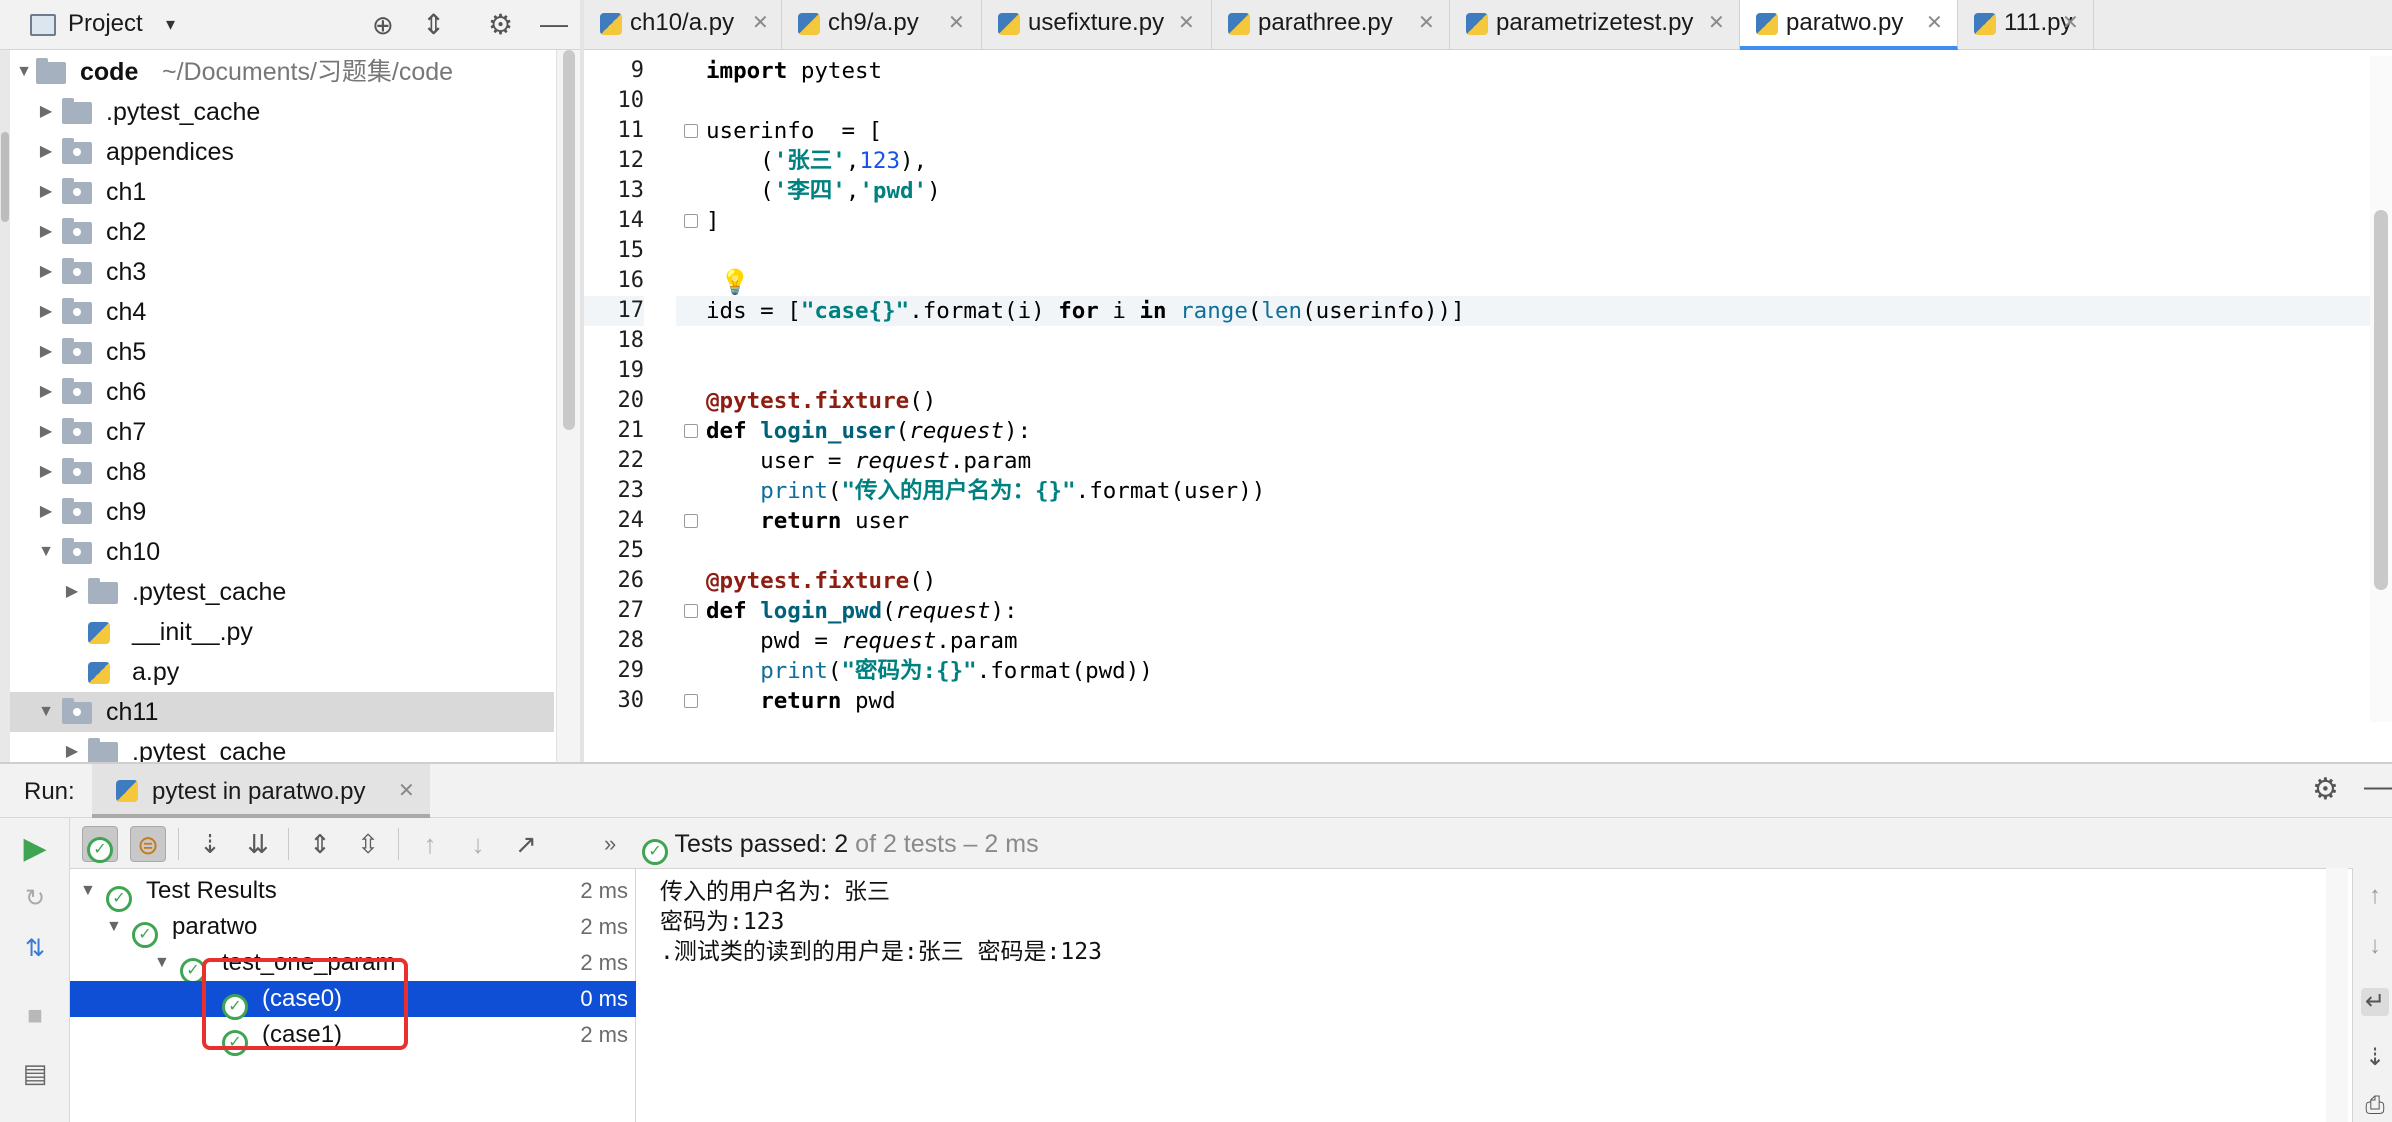 This screenshot has width=2392, height=1122. Describe the element at coordinates (282, 152) in the screenshot. I see `tree-item: ▶ appendices` at that location.